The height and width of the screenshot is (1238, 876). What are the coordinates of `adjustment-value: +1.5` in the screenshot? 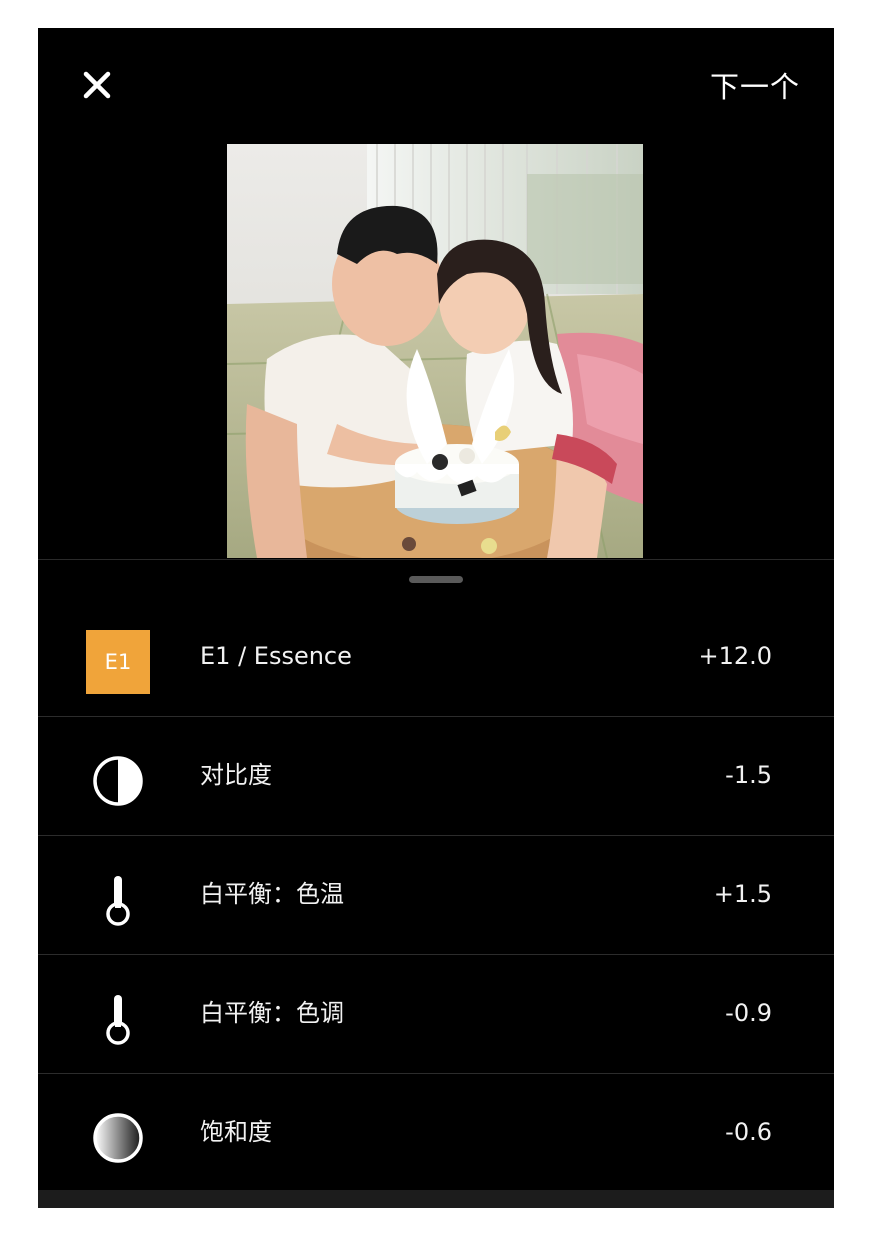 It's located at (742, 894).